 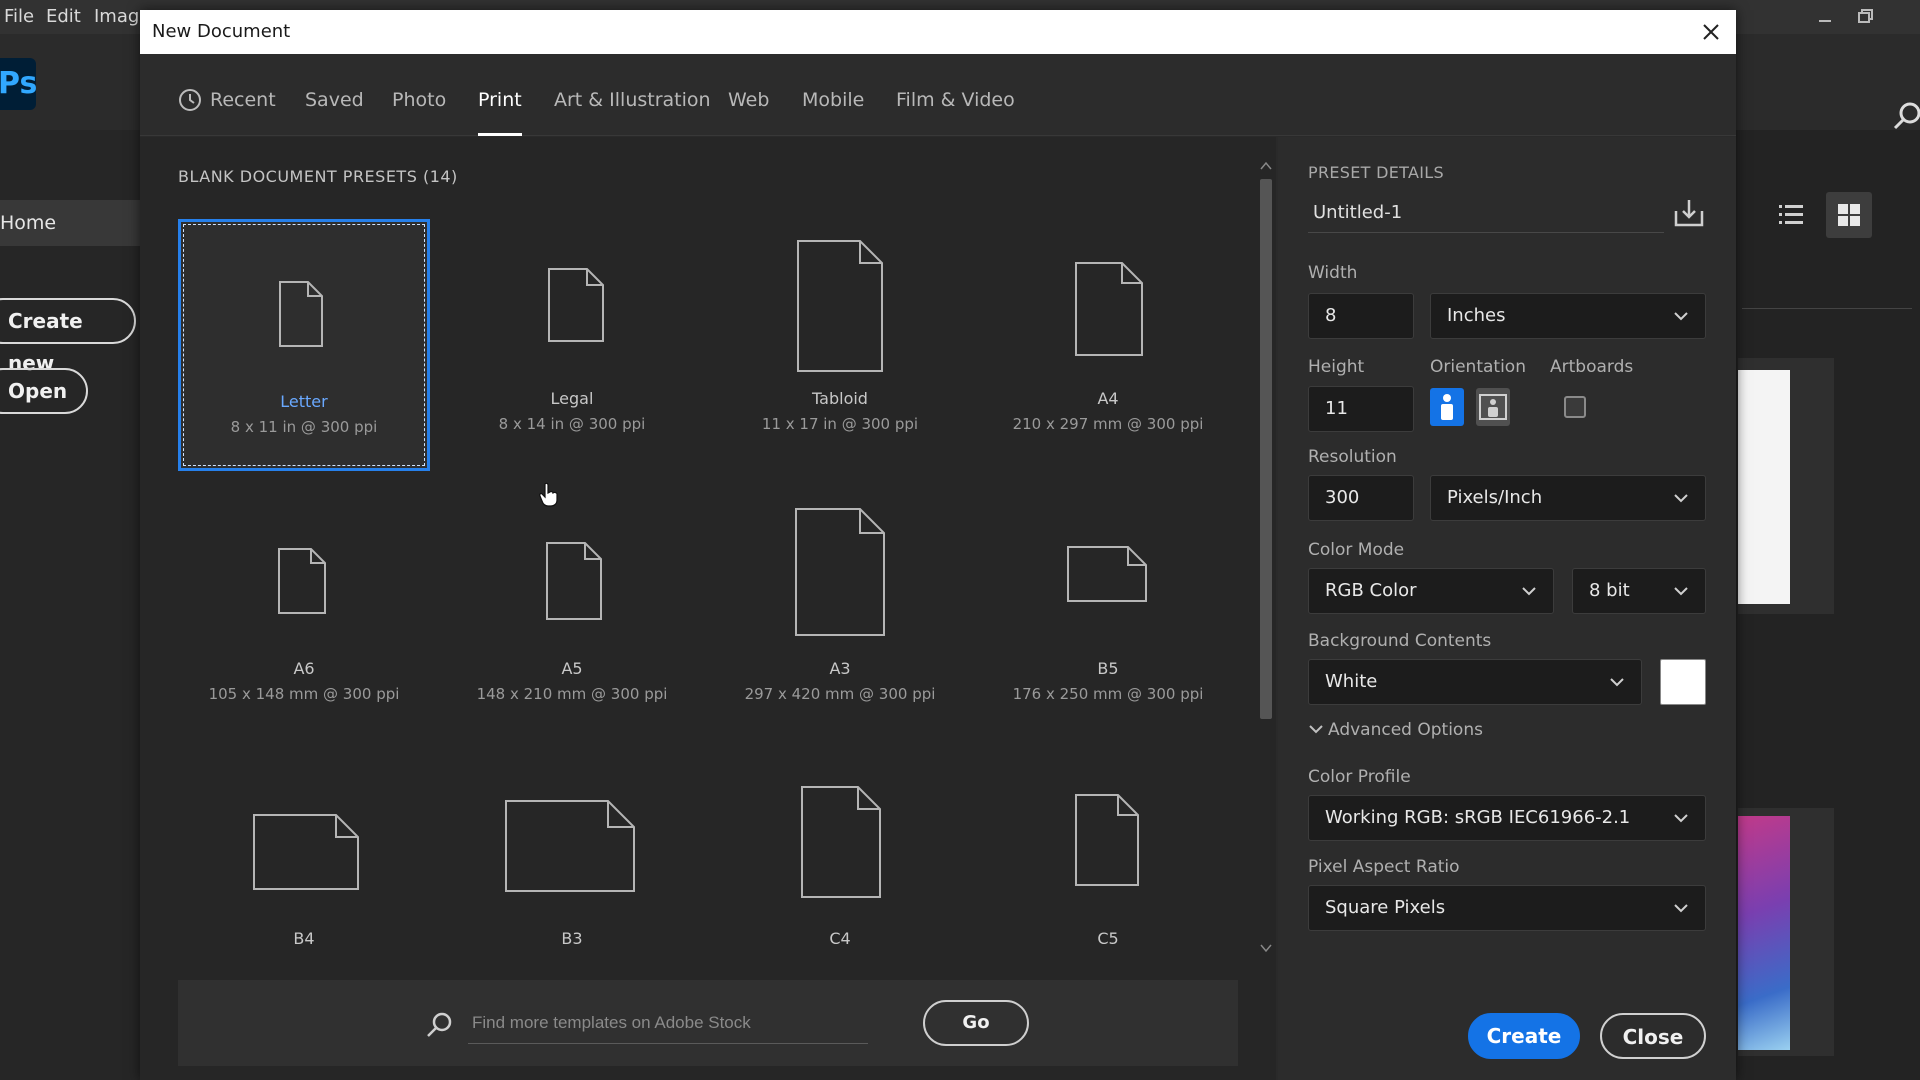 I want to click on grid-view-icon, so click(x=1849, y=215).